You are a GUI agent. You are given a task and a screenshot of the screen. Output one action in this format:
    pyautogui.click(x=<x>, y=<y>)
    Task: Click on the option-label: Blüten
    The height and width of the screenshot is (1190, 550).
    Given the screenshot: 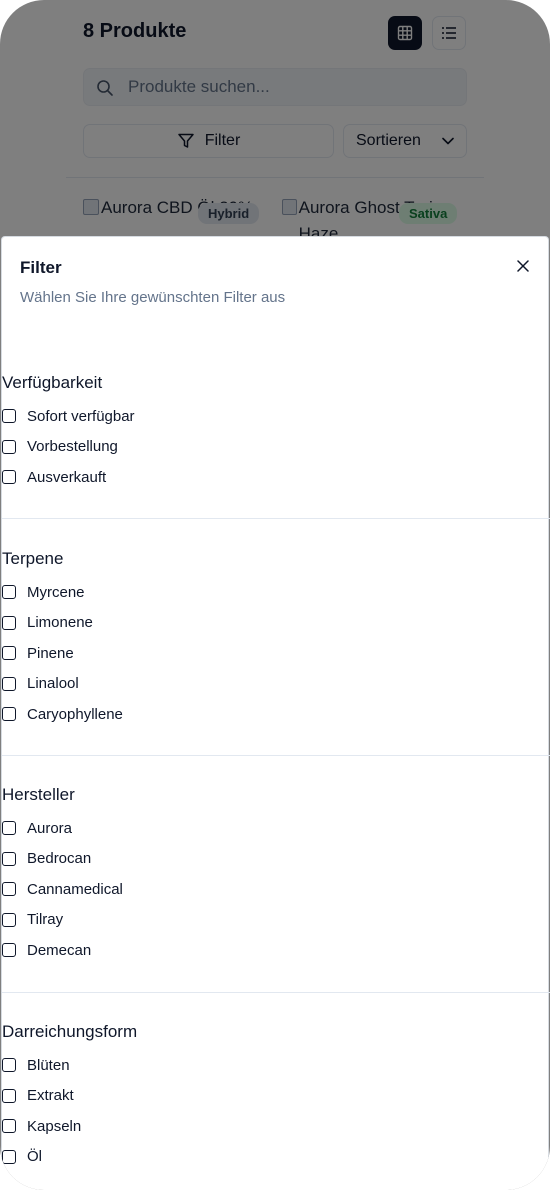 What is the action you would take?
    pyautogui.click(x=48, y=1065)
    